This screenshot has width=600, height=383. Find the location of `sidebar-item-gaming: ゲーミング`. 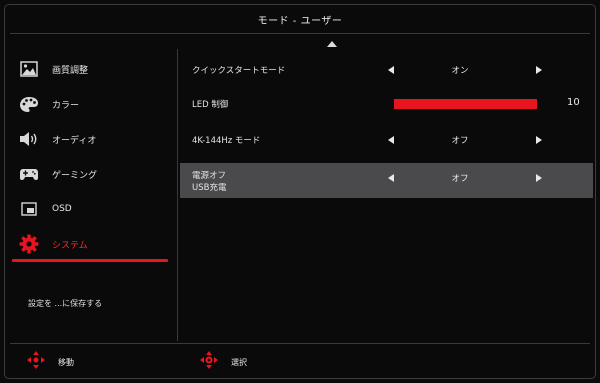

sidebar-item-gaming: ゲーミング is located at coordinates (93, 174).